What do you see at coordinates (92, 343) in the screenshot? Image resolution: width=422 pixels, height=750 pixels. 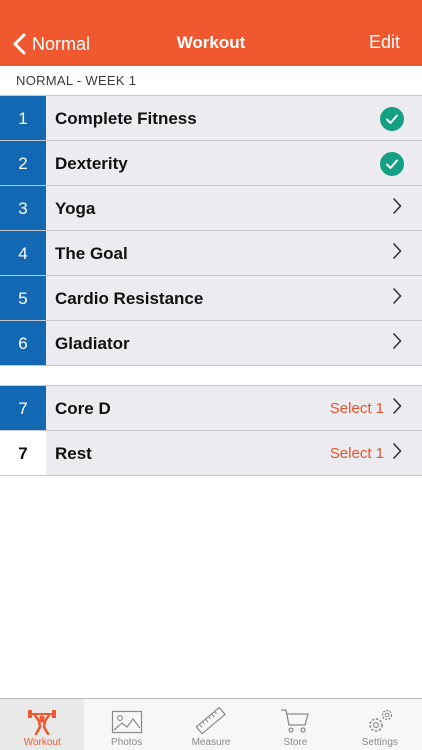 I see `workout-name: Gladiator` at bounding box center [92, 343].